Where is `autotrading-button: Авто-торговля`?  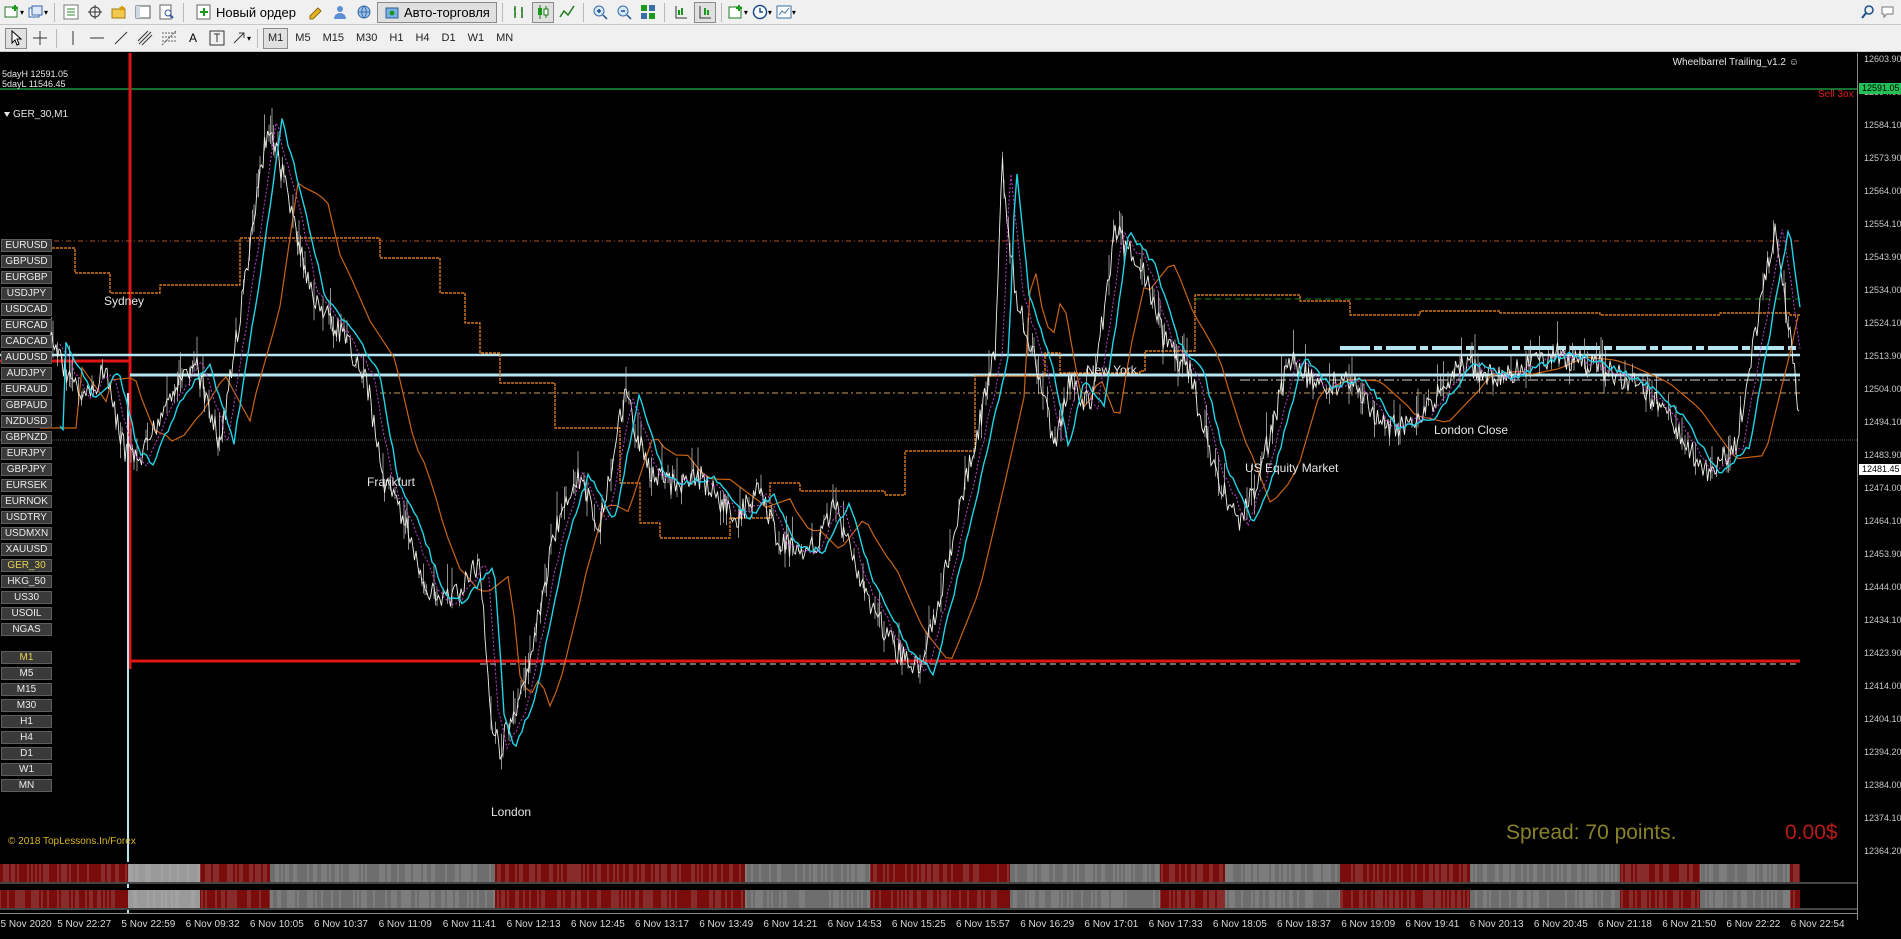 autotrading-button: Авто-торговля is located at coordinates (436, 12).